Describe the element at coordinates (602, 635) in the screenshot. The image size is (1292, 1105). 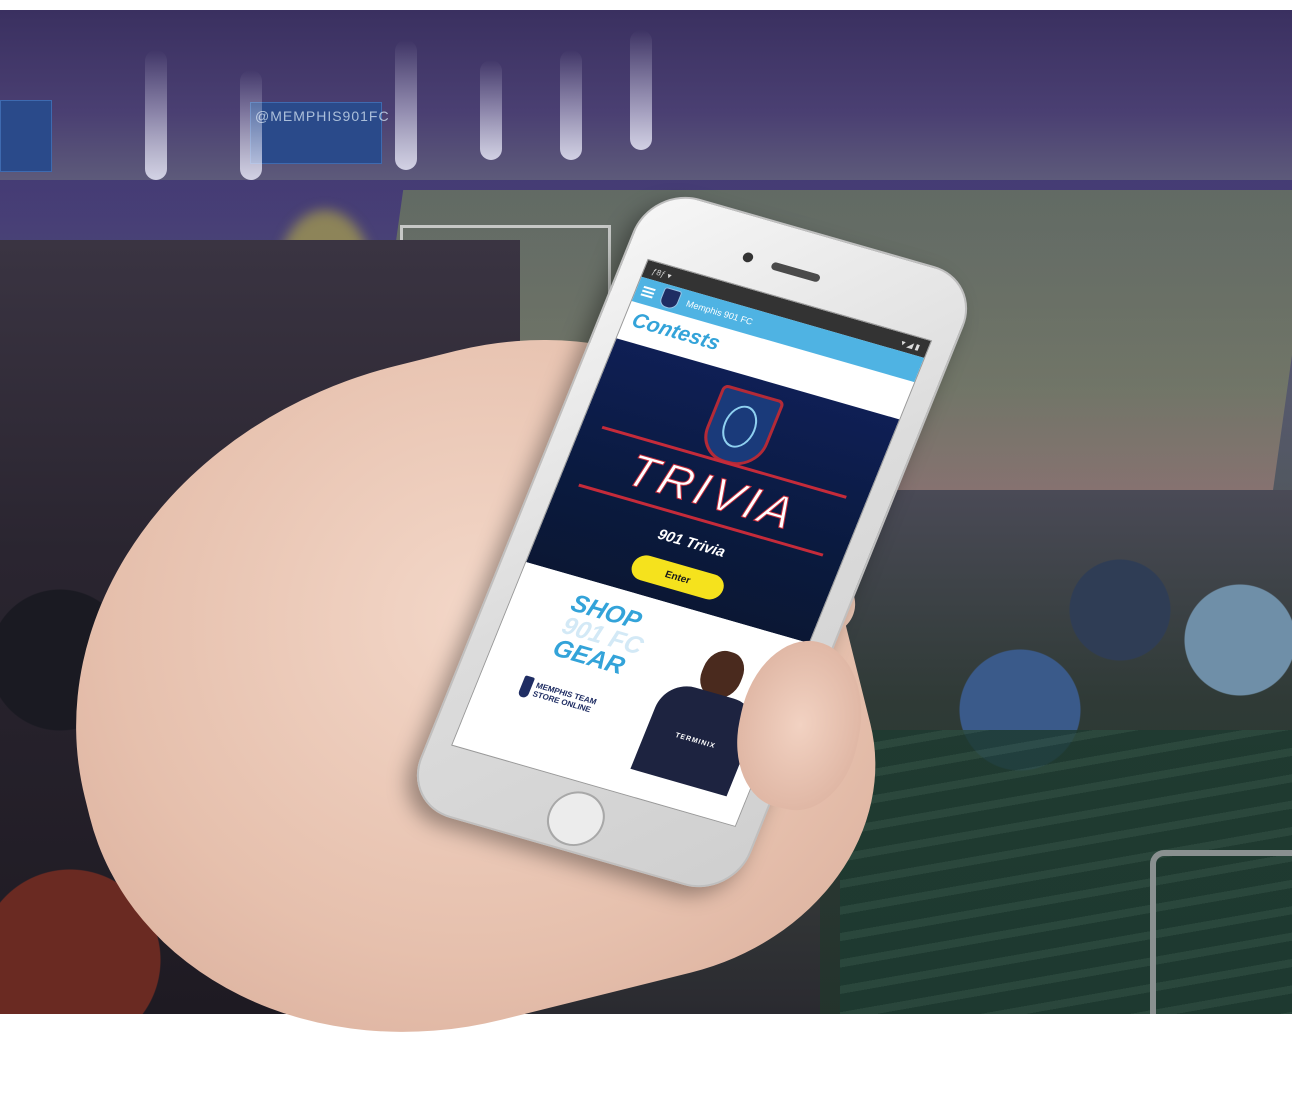
I see `shop-headline: SHOP 901 FC GEAR` at that location.